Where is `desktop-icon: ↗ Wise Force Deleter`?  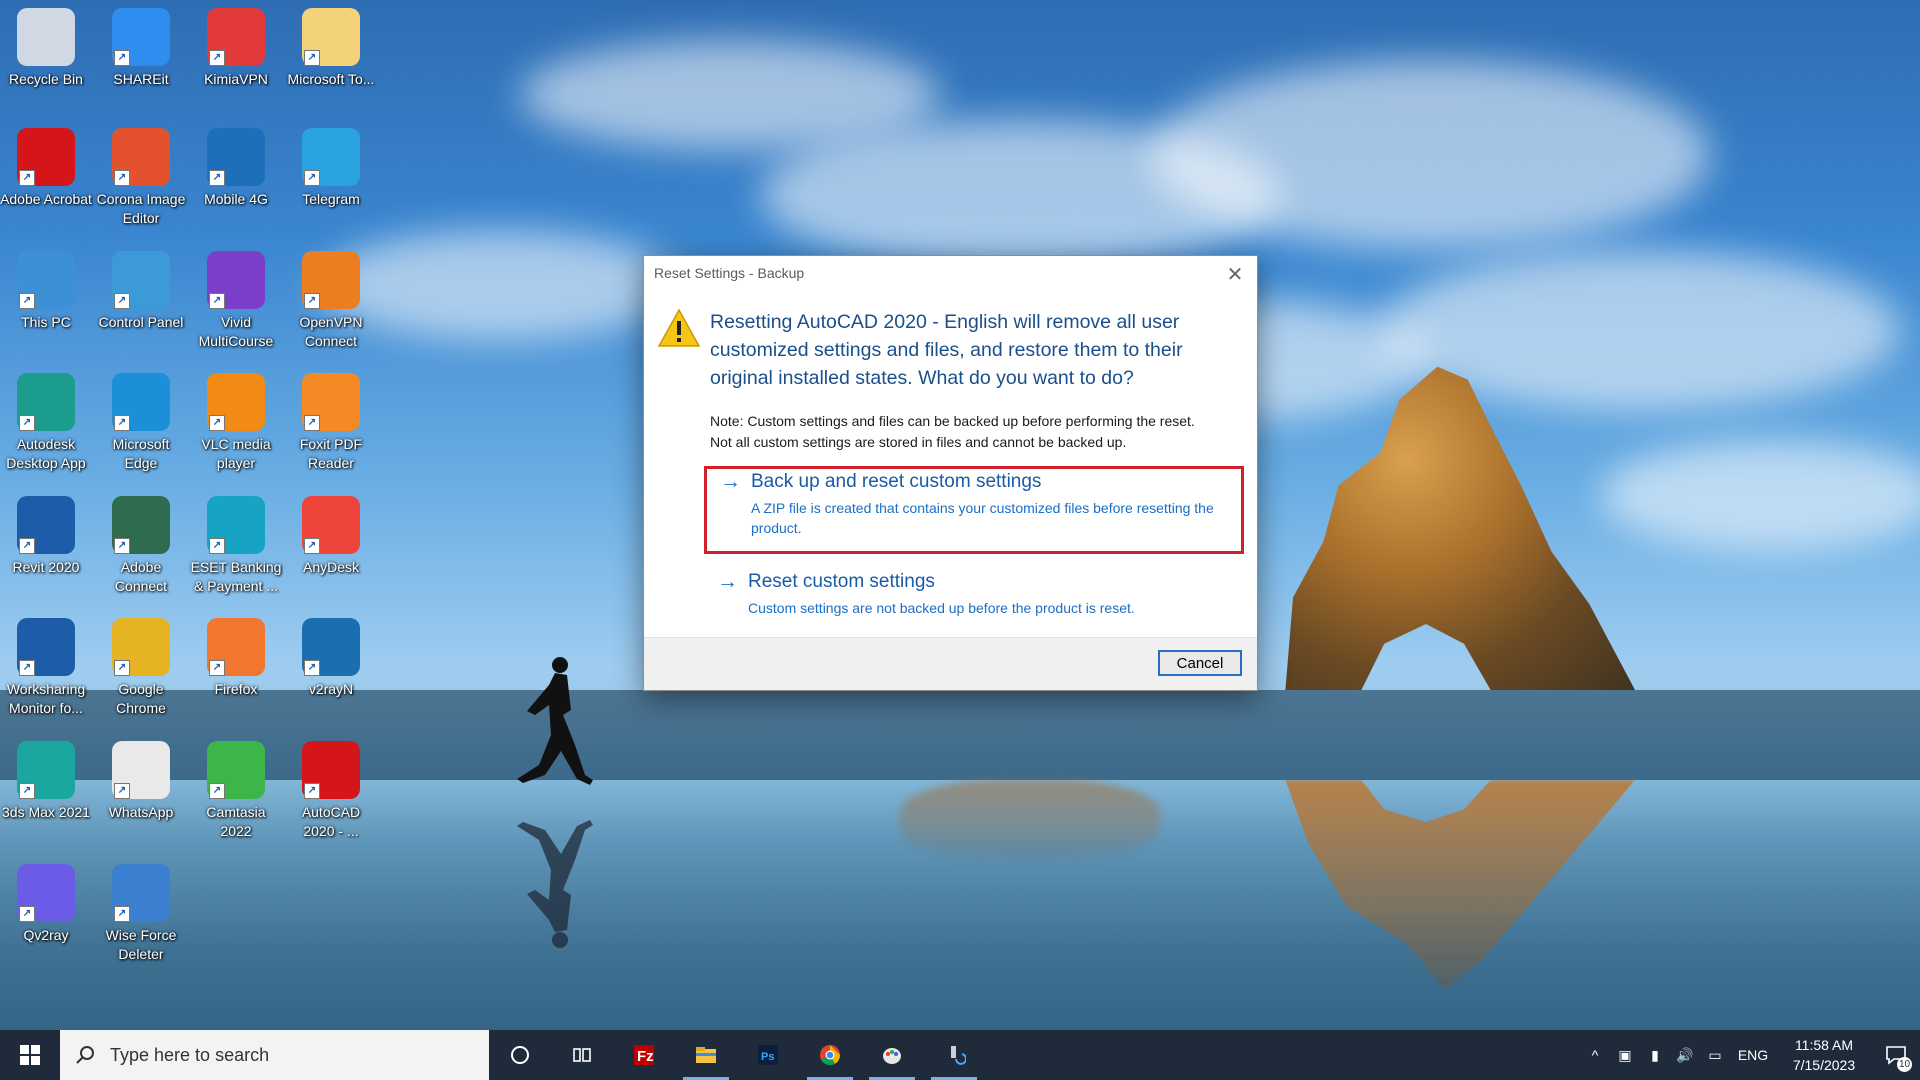 desktop-icon: ↗ Wise Force Deleter is located at coordinates (141, 914).